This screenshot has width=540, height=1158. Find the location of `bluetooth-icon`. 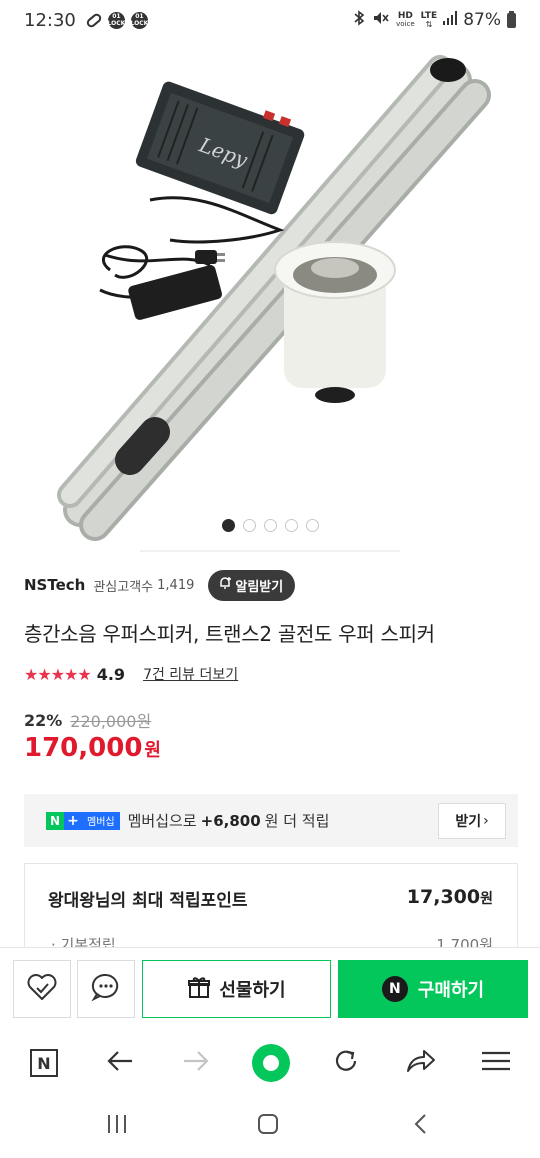

bluetooth-icon is located at coordinates (359, 20).